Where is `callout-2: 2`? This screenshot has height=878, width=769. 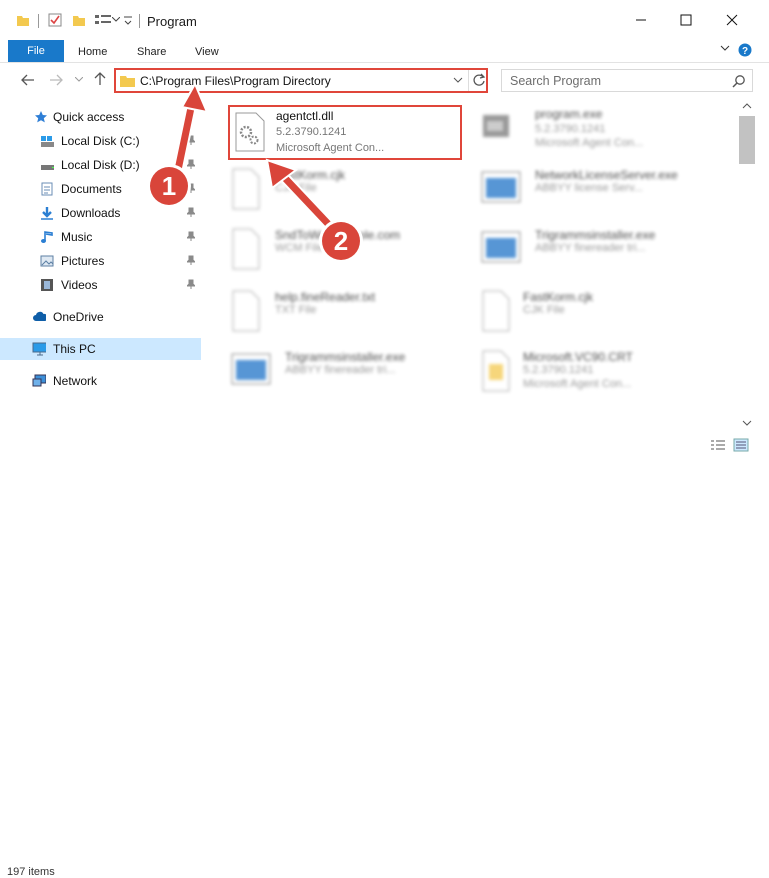
callout-2: 2 is located at coordinates (341, 241).